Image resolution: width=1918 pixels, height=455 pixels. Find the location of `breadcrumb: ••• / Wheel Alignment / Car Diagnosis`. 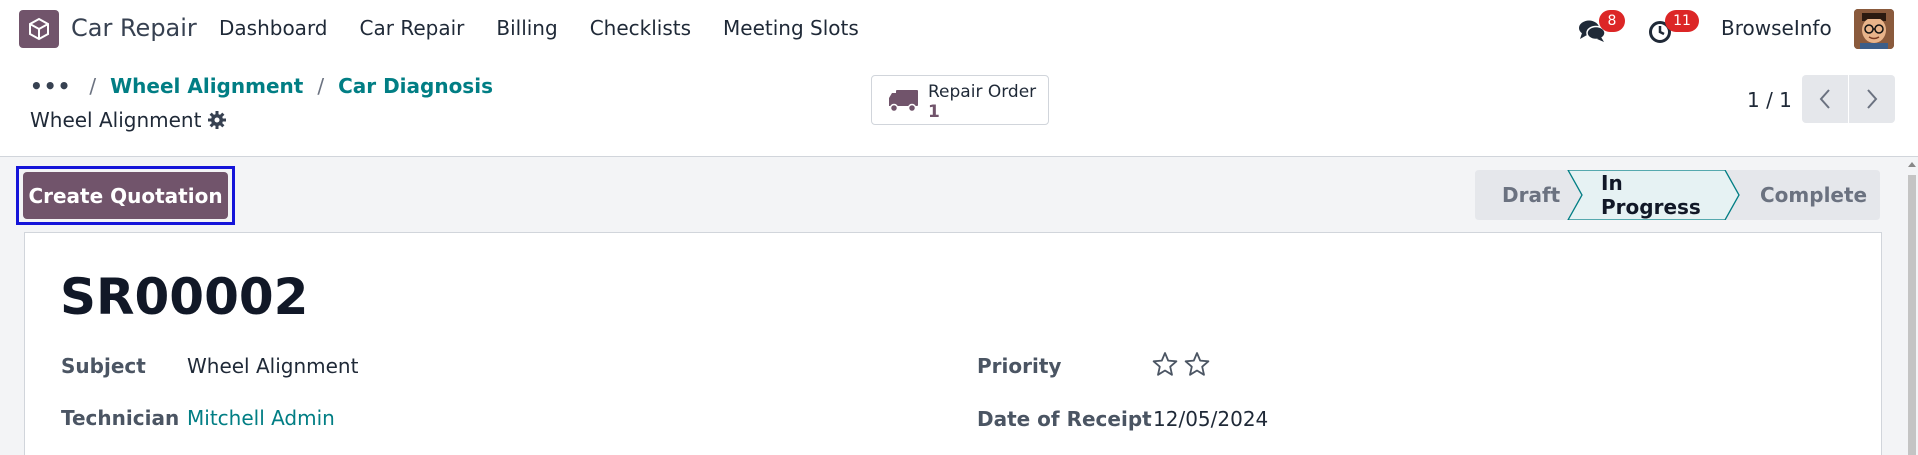

breadcrumb: ••• / Wheel Alignment / Car Diagnosis is located at coordinates (261, 86).